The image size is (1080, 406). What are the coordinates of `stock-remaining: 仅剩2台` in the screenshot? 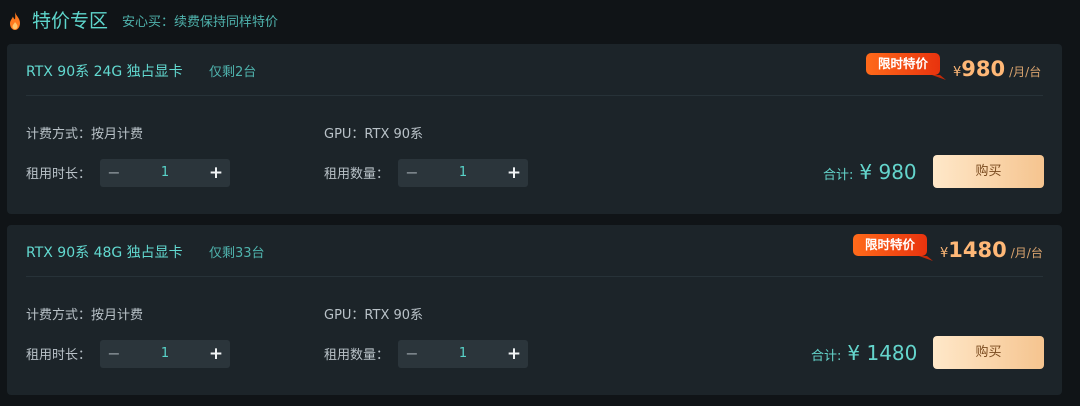 It's located at (233, 72).